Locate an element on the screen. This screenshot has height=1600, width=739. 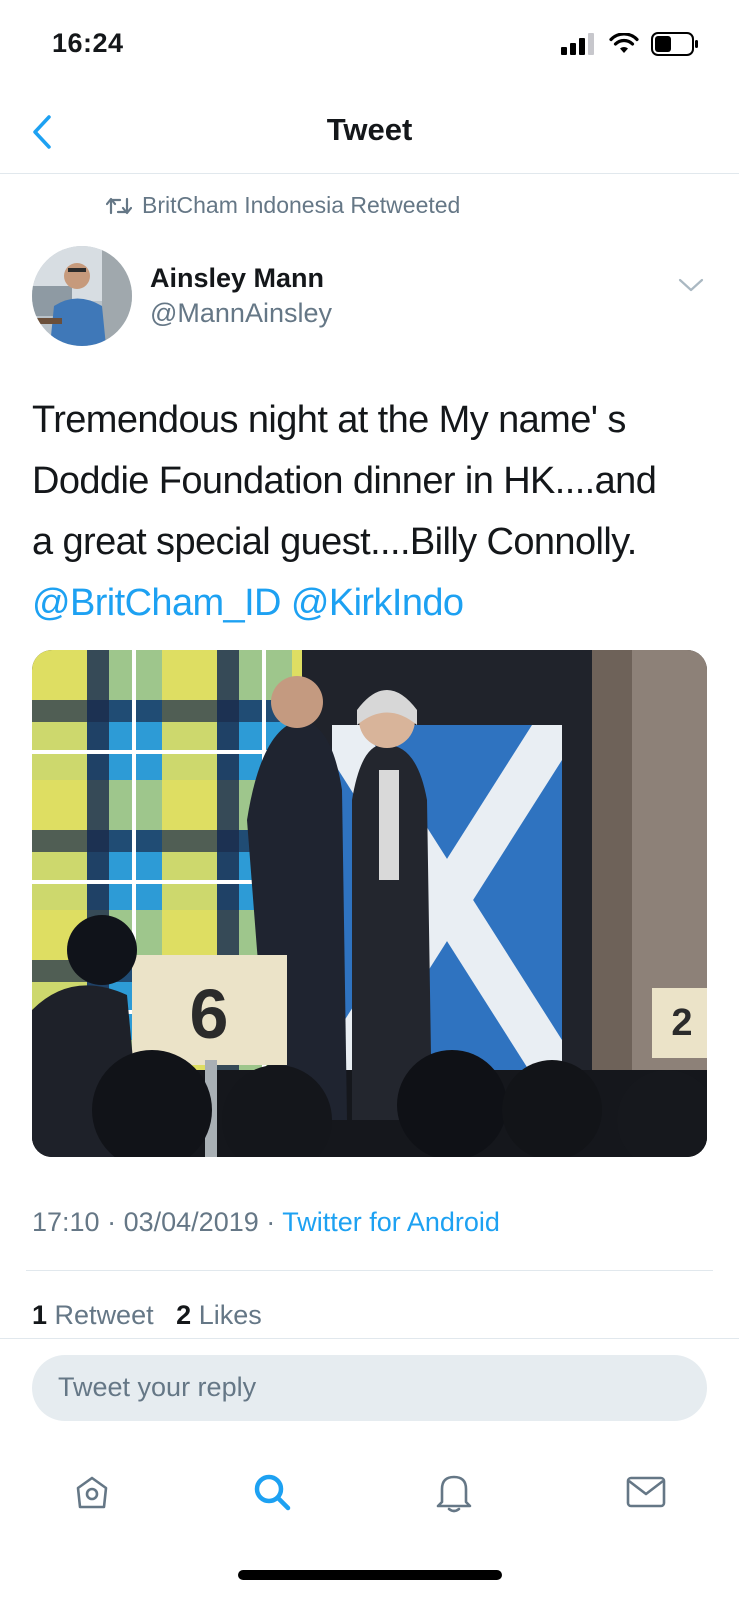
chevron-down-icon is located at coordinates (691, 285).